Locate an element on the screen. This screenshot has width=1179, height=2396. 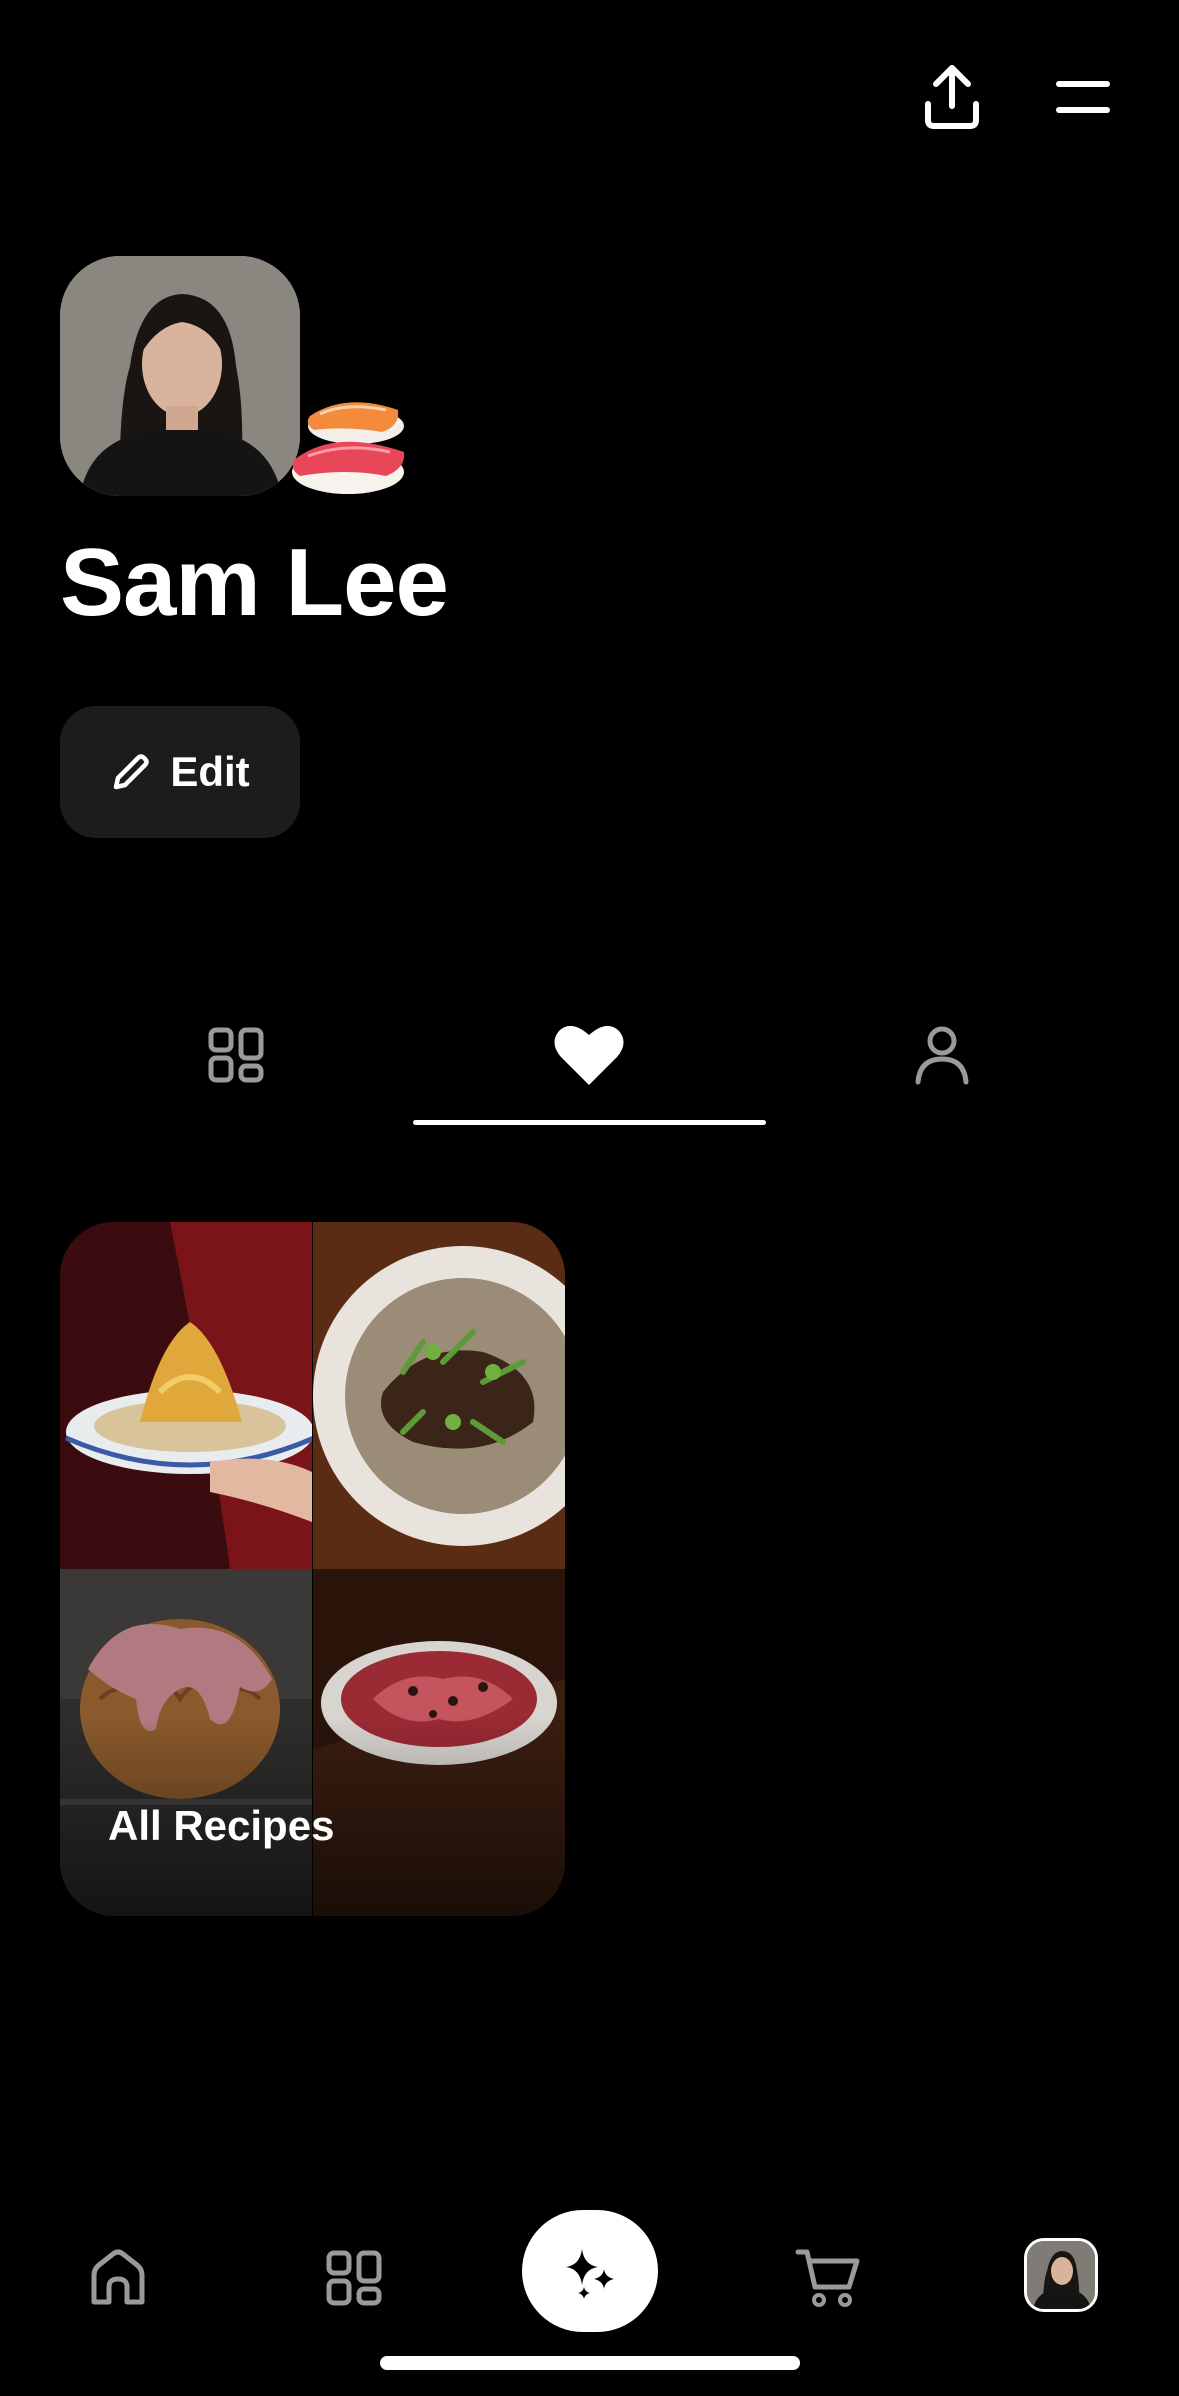
edit-profile-button: Edit is located at coordinates (180, 772).